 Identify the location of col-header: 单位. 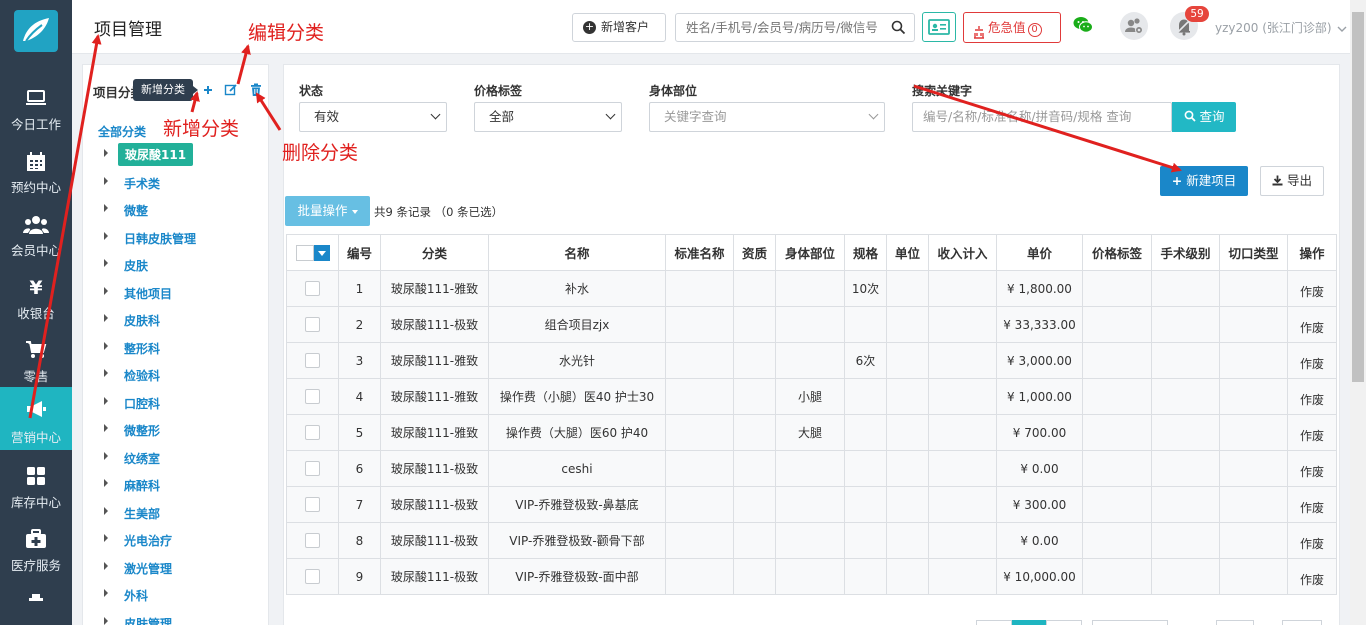
(907, 252).